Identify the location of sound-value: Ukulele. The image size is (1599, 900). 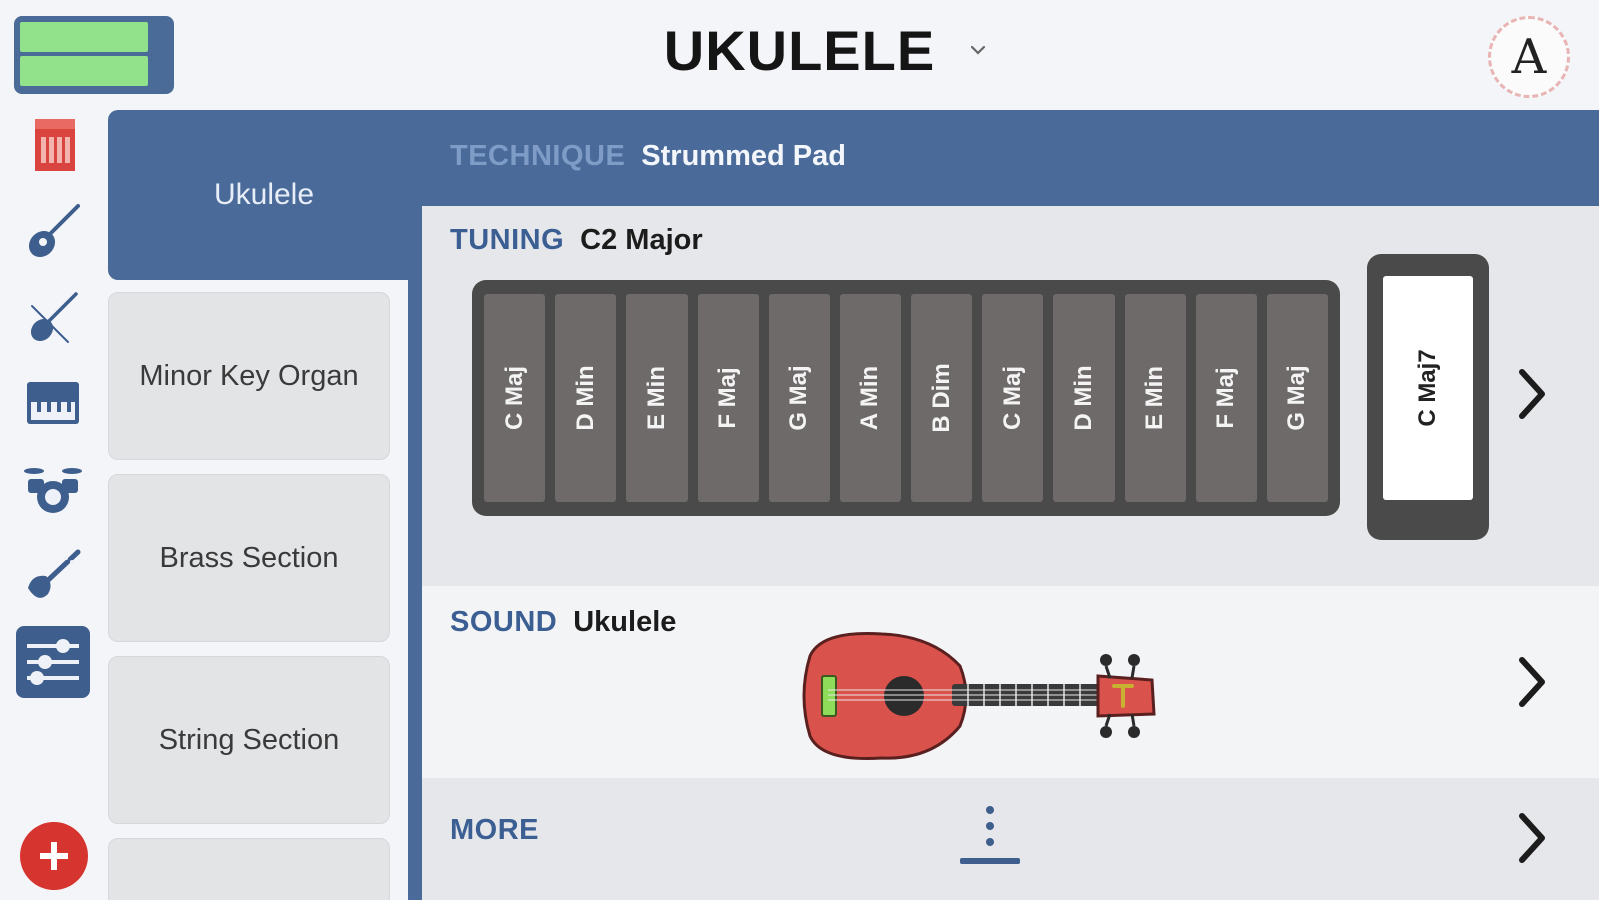
(625, 622).